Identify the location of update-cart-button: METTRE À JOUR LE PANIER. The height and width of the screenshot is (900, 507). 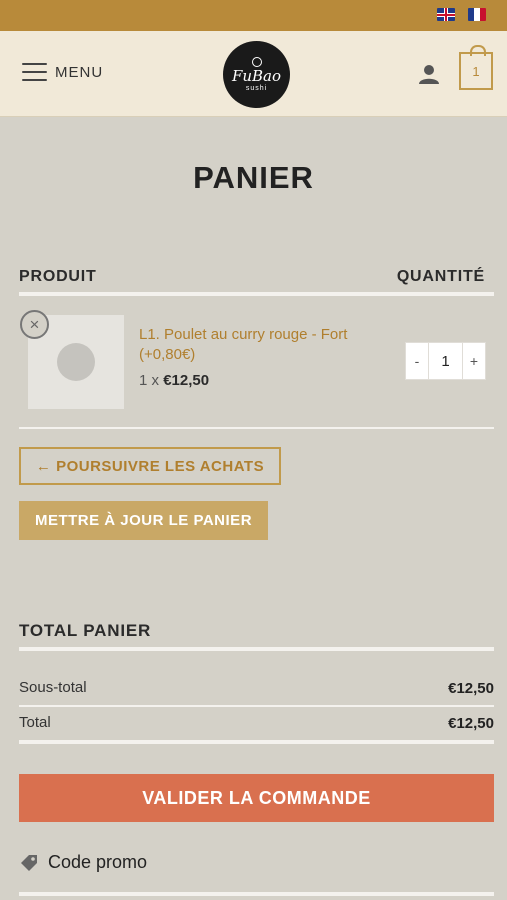
(143, 520).